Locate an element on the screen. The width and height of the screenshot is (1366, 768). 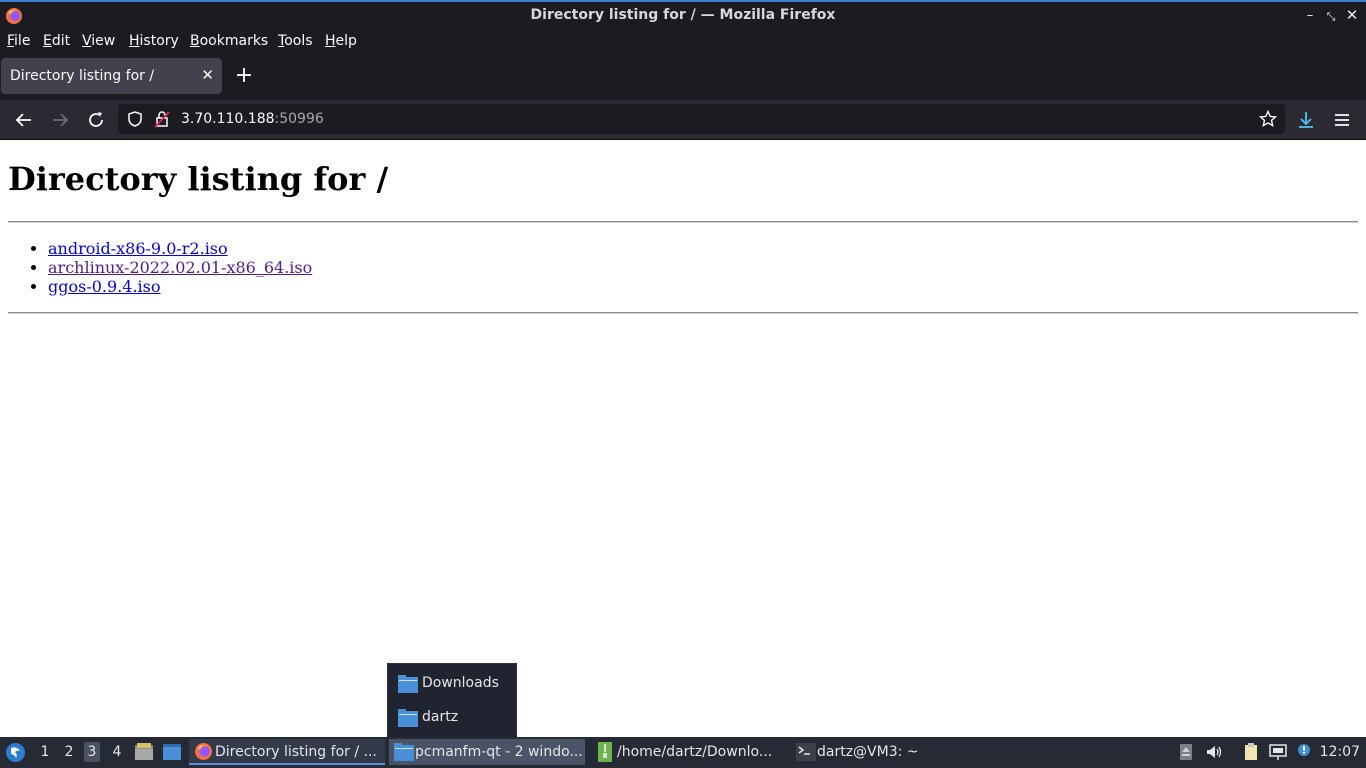
menu-bookmarks: Bookmarks is located at coordinates (229, 41).